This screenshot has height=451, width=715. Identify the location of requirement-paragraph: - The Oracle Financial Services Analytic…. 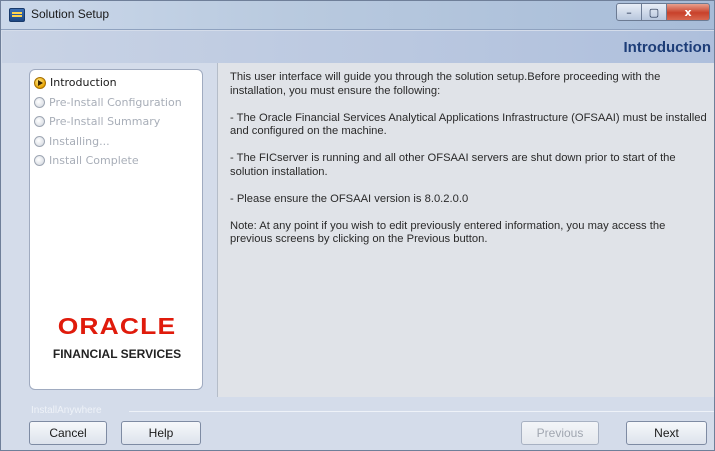
(468, 124).